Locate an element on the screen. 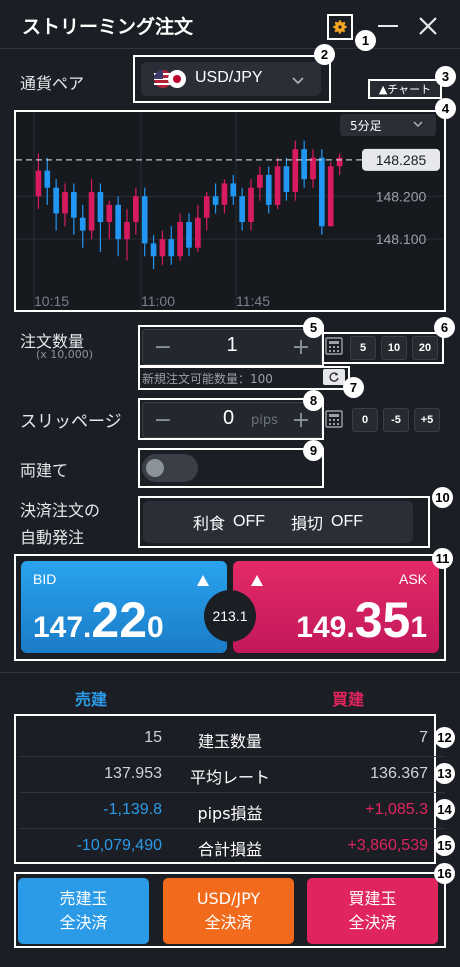 The height and width of the screenshot is (967, 460). sell-value: -10,079,490 is located at coordinates (119, 845).